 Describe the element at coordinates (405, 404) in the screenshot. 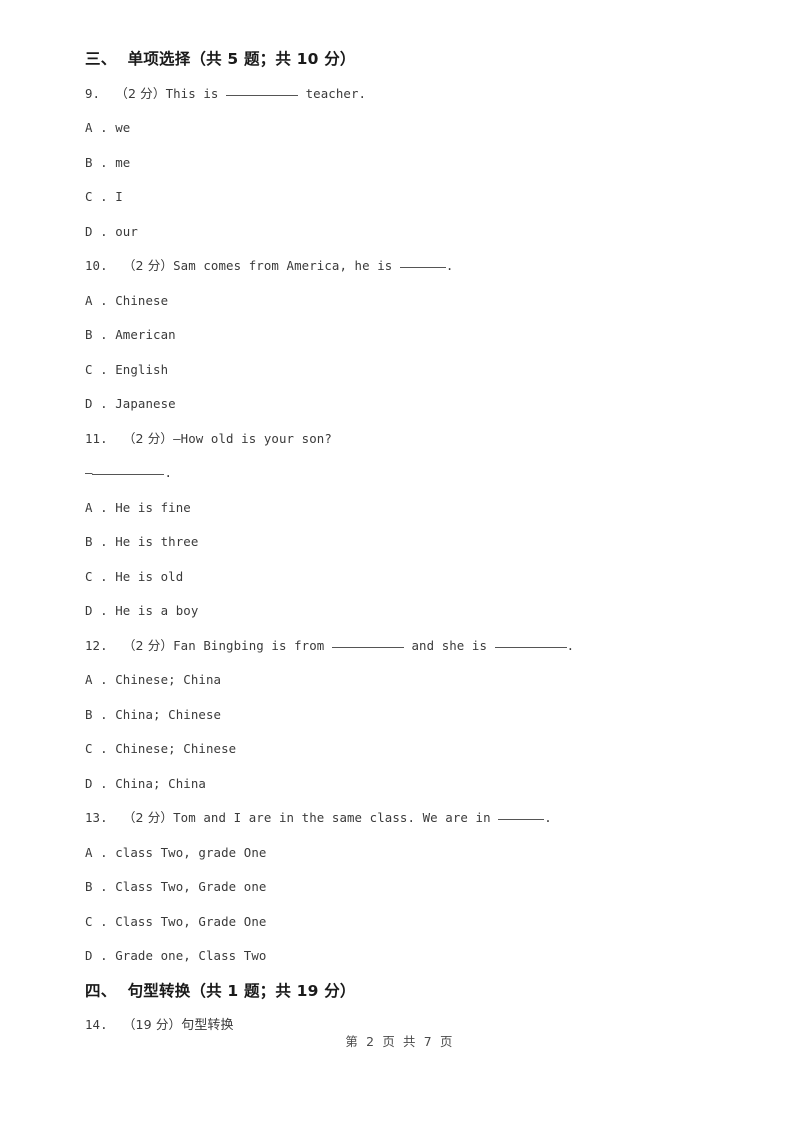

I see `question-10-option-d: D . Japanese` at that location.